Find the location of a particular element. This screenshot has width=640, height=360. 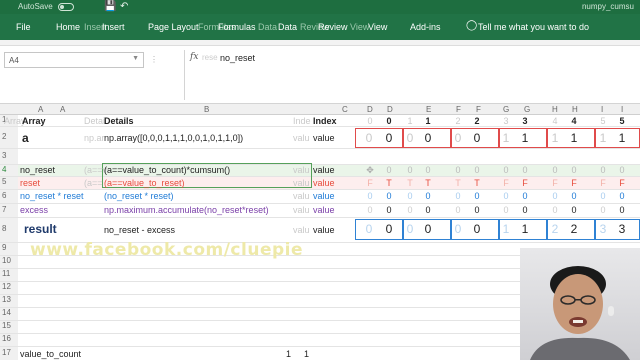

row-header-4: 4 is located at coordinates (9, 170).